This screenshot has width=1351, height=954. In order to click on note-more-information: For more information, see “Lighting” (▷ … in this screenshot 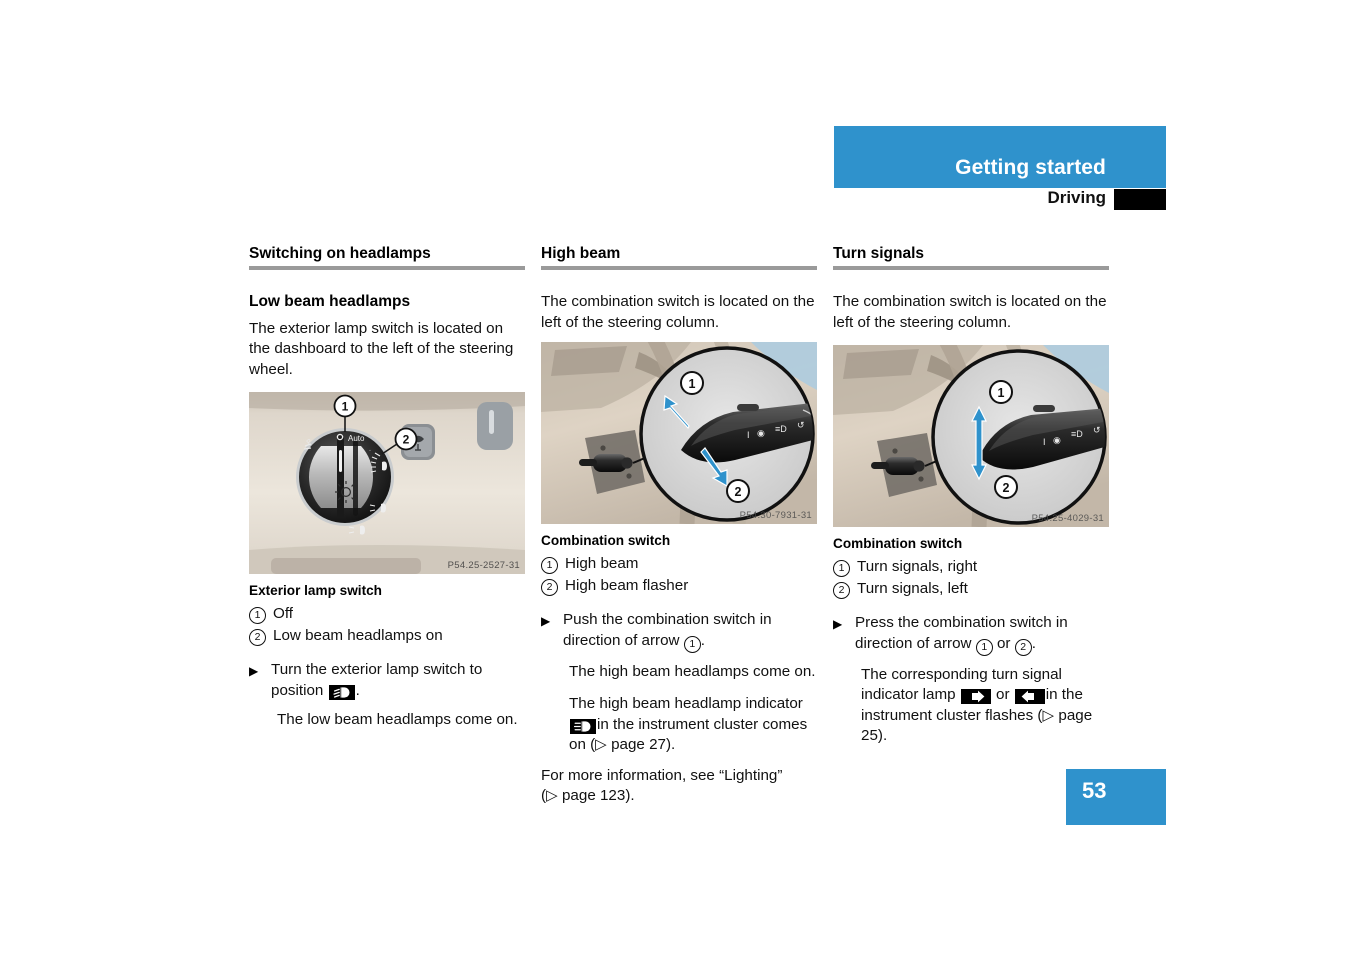, I will do `click(679, 786)`.